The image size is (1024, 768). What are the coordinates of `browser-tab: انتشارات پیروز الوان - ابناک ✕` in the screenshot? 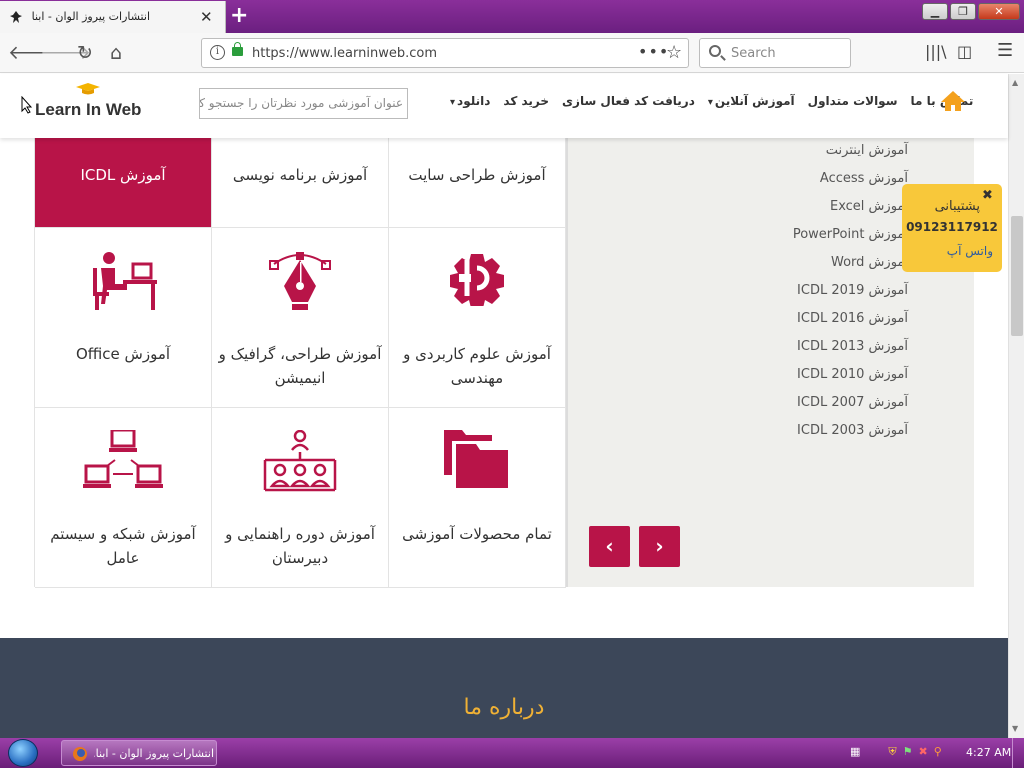 It's located at (113, 17).